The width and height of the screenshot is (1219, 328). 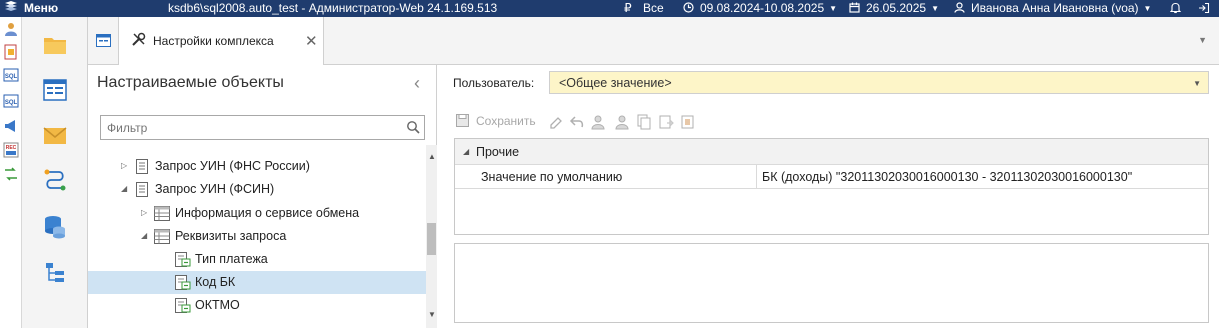 I want to click on date-value: 26.05.2025, so click(x=896, y=8).